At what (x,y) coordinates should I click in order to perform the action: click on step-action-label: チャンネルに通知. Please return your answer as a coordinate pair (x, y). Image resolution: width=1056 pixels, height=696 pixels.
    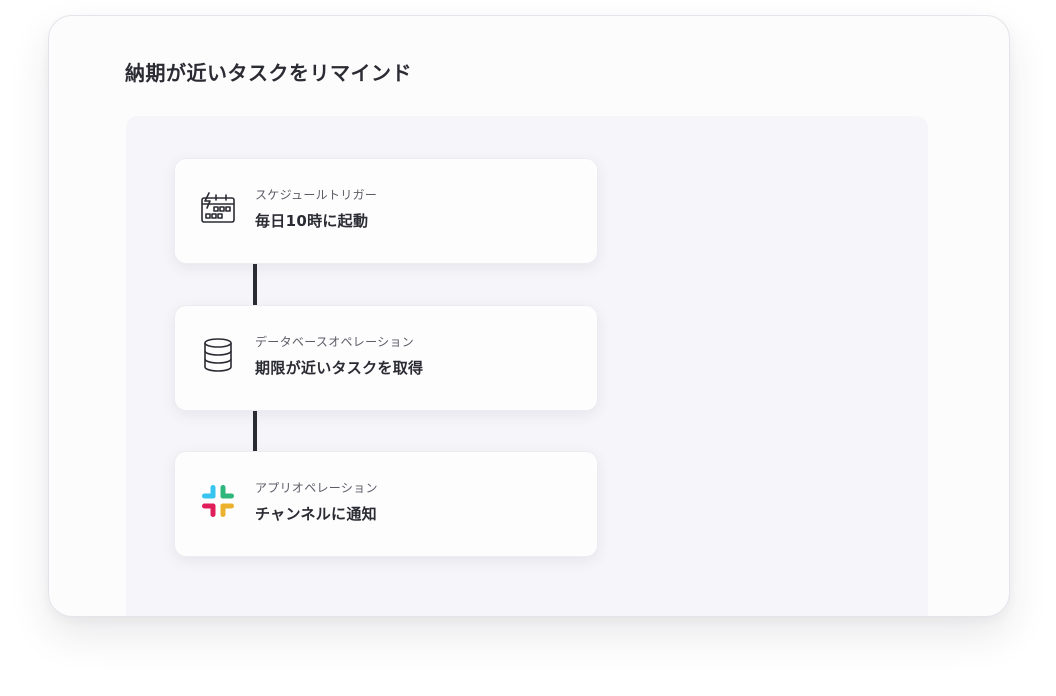
    Looking at the image, I should click on (316, 514).